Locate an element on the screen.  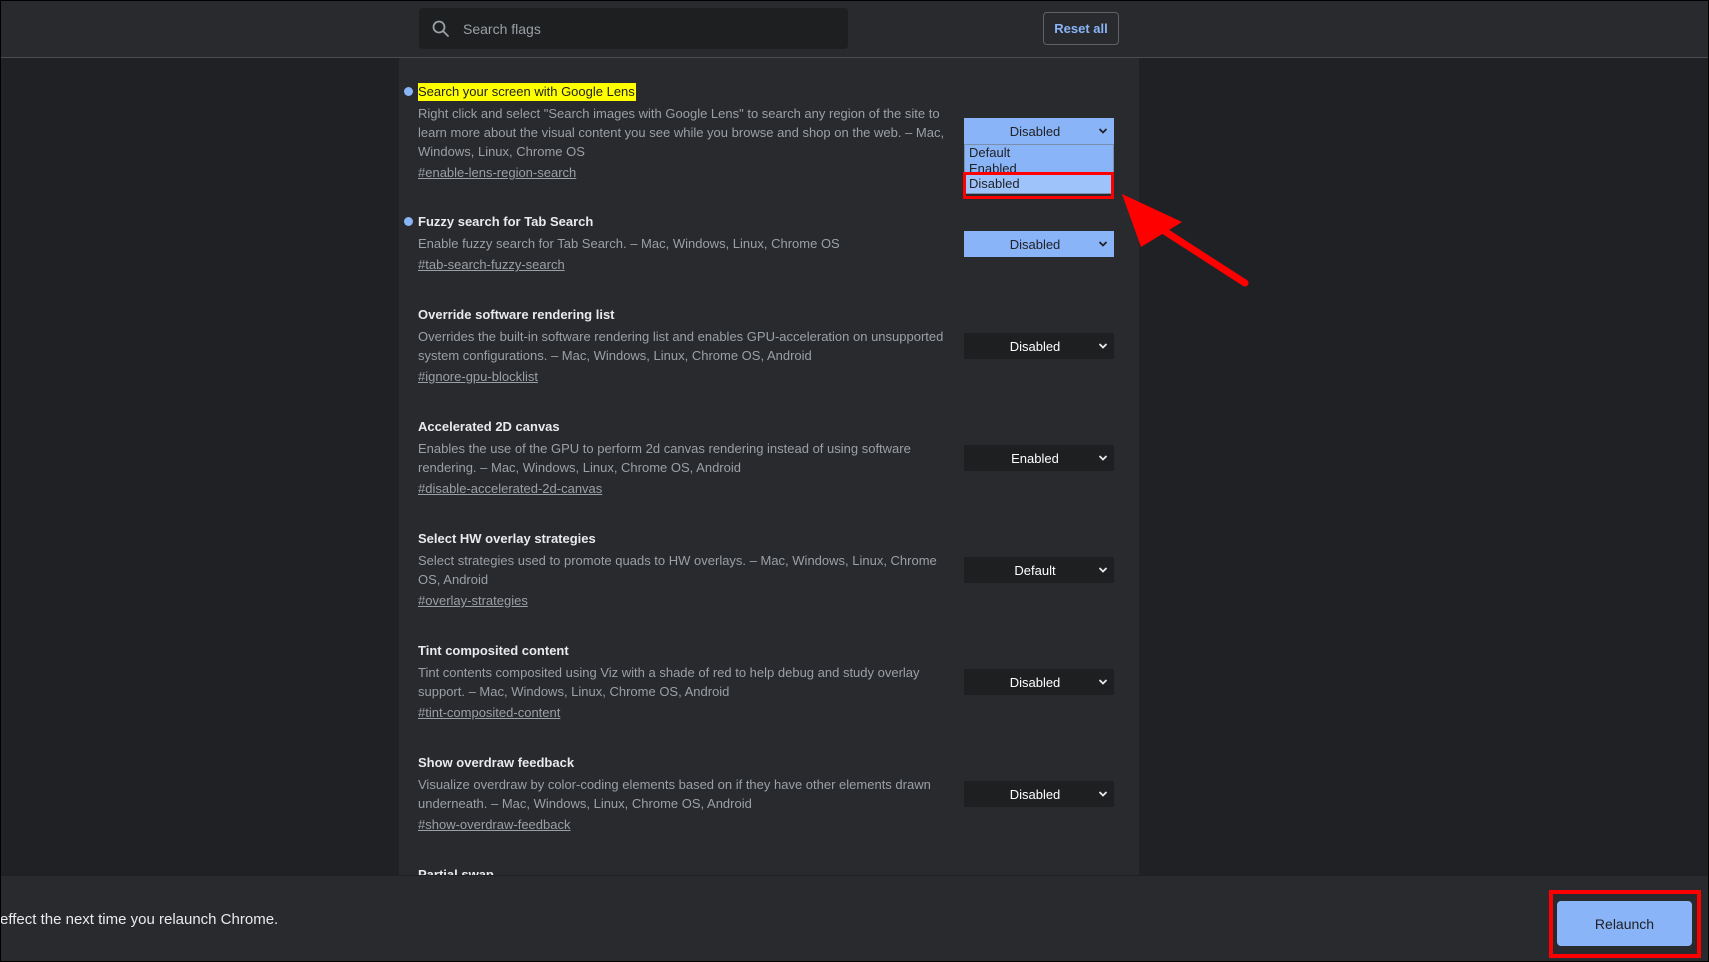
relaunch-button: Relaunch is located at coordinates (1624, 923).